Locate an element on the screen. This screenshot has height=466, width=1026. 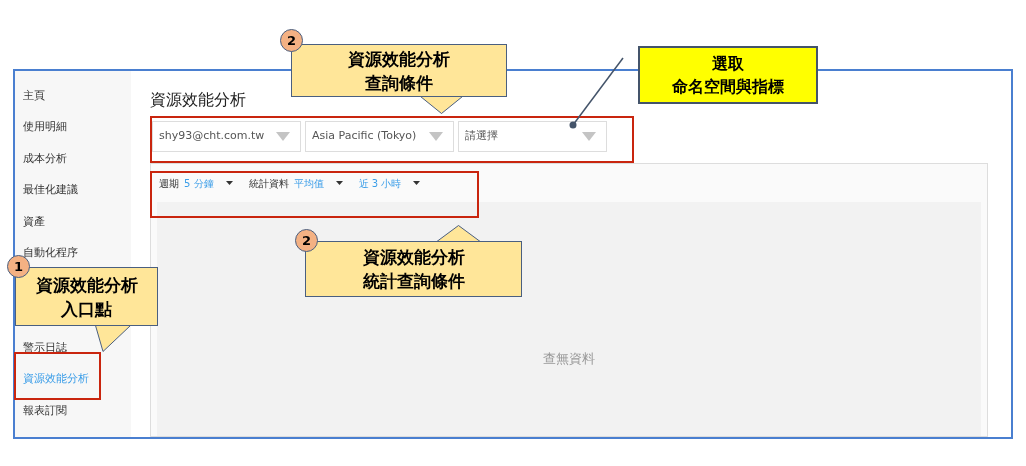
filter-label: 統計資料 is located at coordinates (268, 183).